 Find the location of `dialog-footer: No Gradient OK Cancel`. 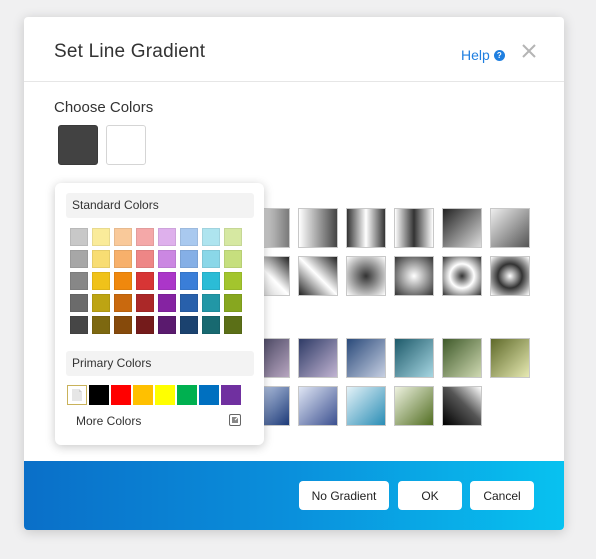

dialog-footer: No Gradient OK Cancel is located at coordinates (294, 495).